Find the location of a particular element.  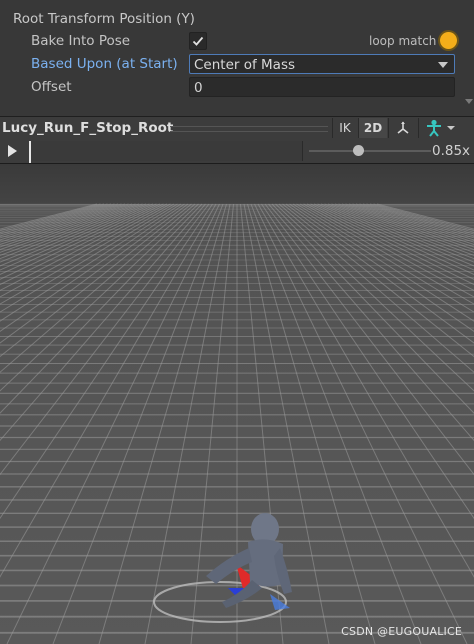

loop-match-label: loop match is located at coordinates (403, 41).